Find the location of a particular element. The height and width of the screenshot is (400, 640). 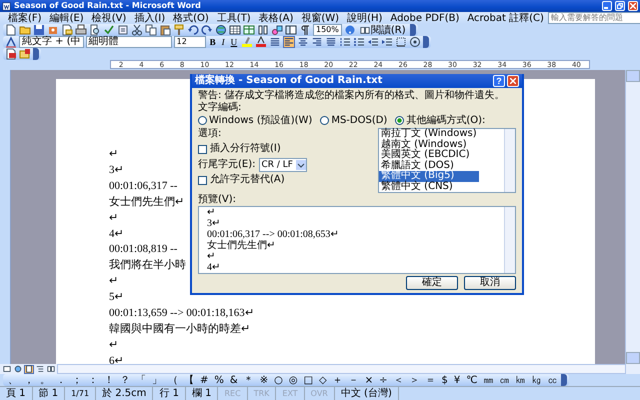

normal-view-button is located at coordinates (7, 369).